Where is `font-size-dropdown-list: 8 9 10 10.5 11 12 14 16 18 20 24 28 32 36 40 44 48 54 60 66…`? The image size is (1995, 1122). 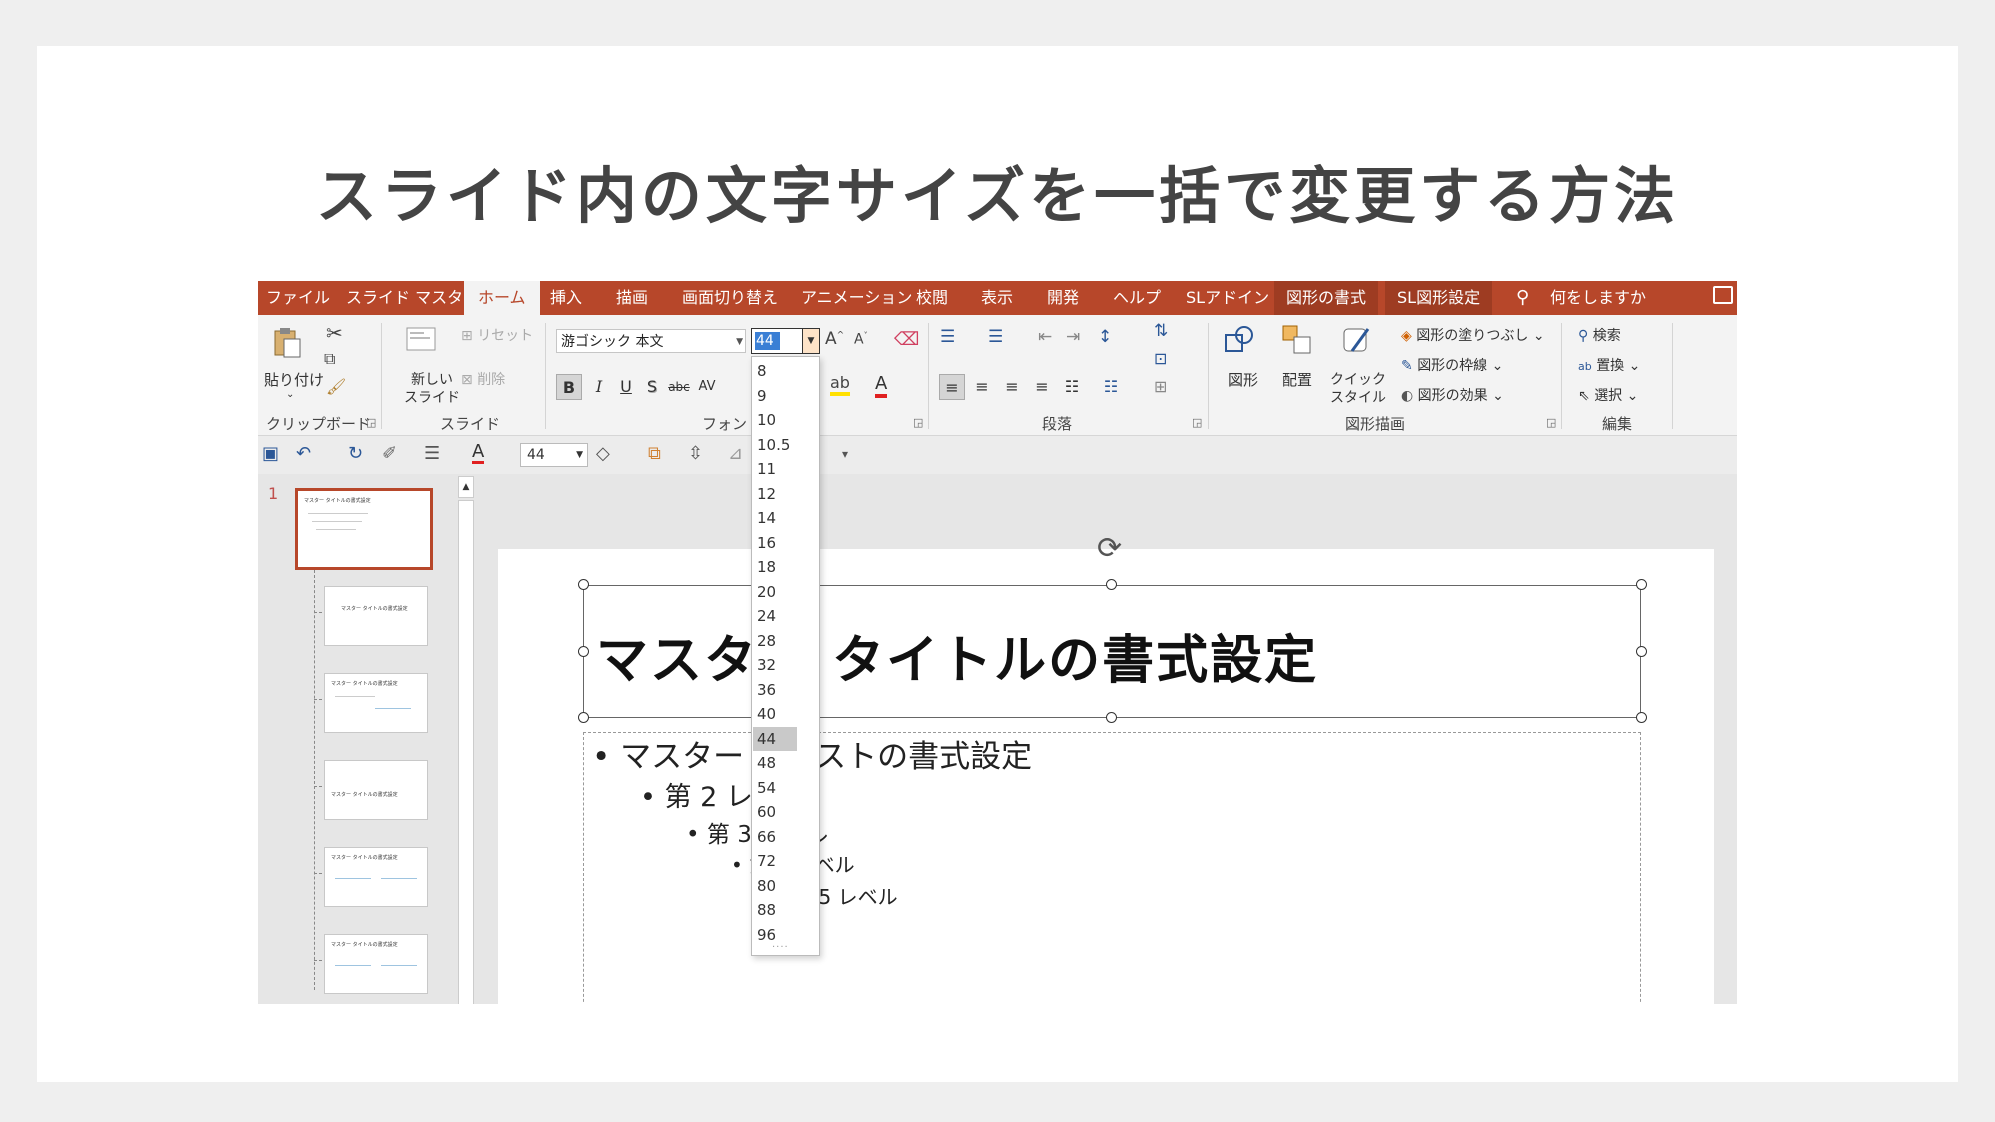
font-size-dropdown-list: 8 9 10 10.5 11 12 14 16 18 20 24 28 32 36 40 44 48 54 60 66… is located at coordinates (785, 656).